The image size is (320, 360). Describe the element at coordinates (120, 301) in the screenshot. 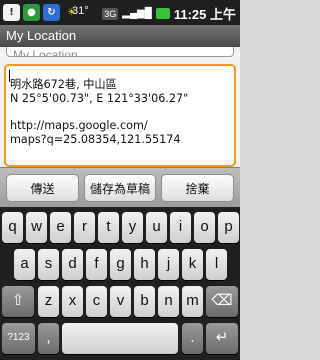

I see `key-v: v` at that location.